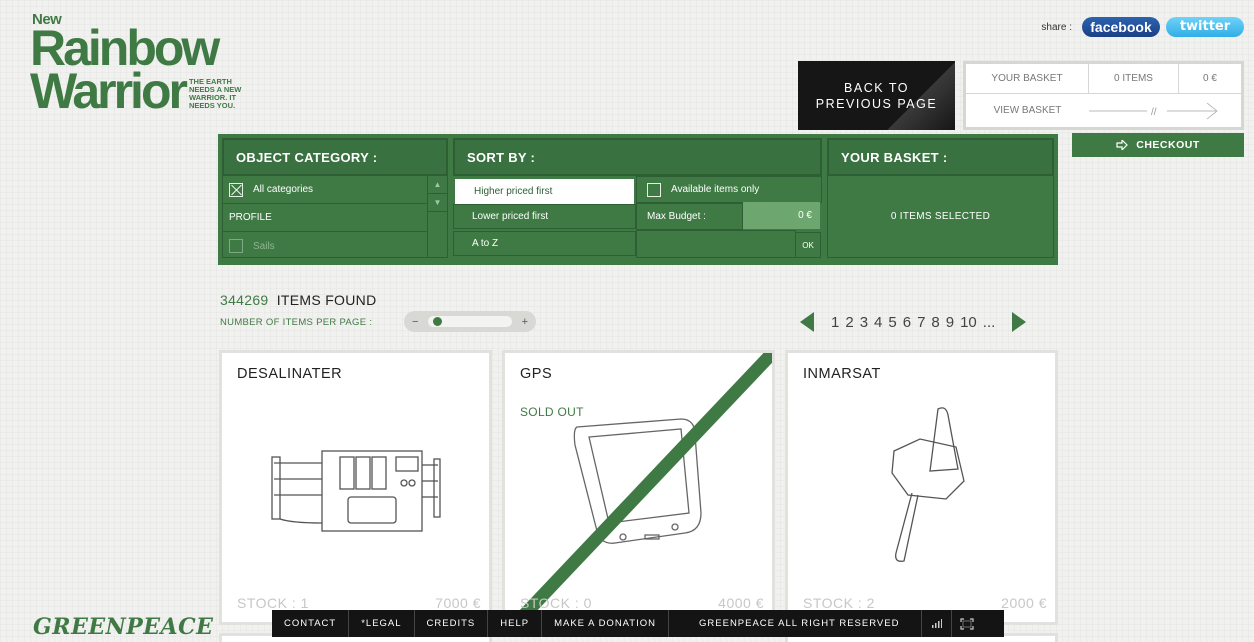 The height and width of the screenshot is (642, 1254). I want to click on product-price: 7000 €, so click(458, 603).